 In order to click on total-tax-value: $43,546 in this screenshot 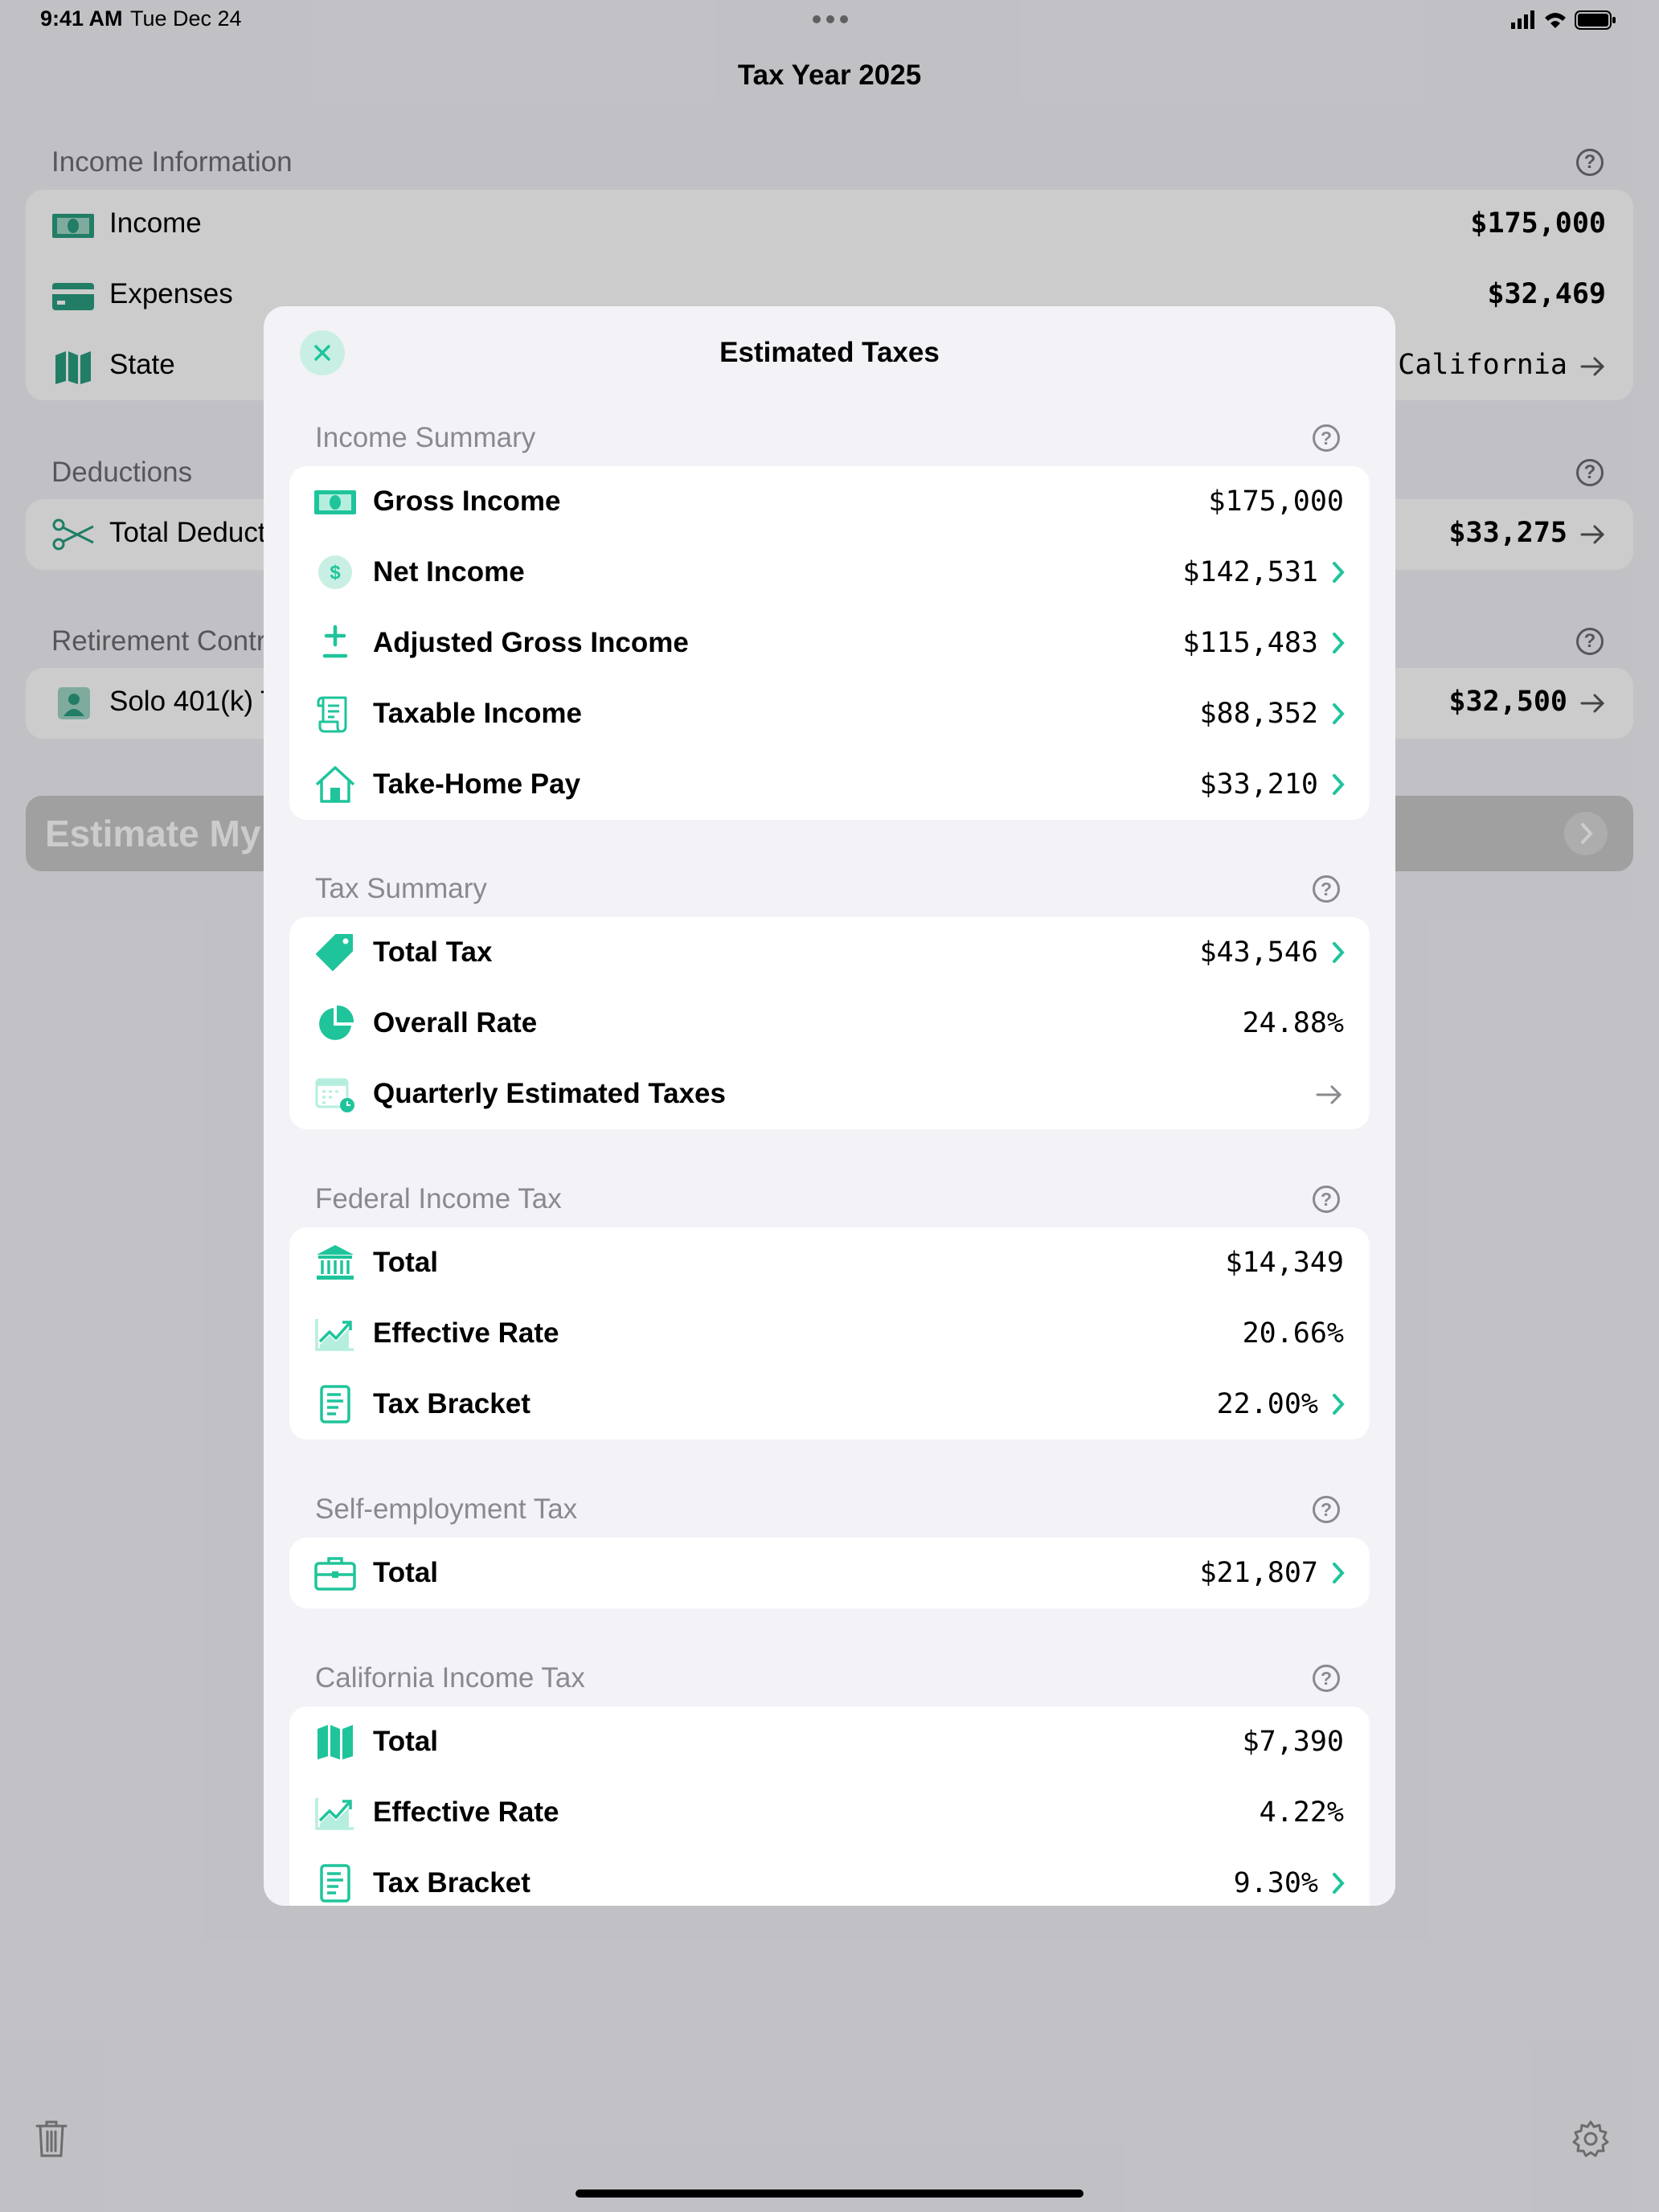, I will do `click(1258, 952)`.